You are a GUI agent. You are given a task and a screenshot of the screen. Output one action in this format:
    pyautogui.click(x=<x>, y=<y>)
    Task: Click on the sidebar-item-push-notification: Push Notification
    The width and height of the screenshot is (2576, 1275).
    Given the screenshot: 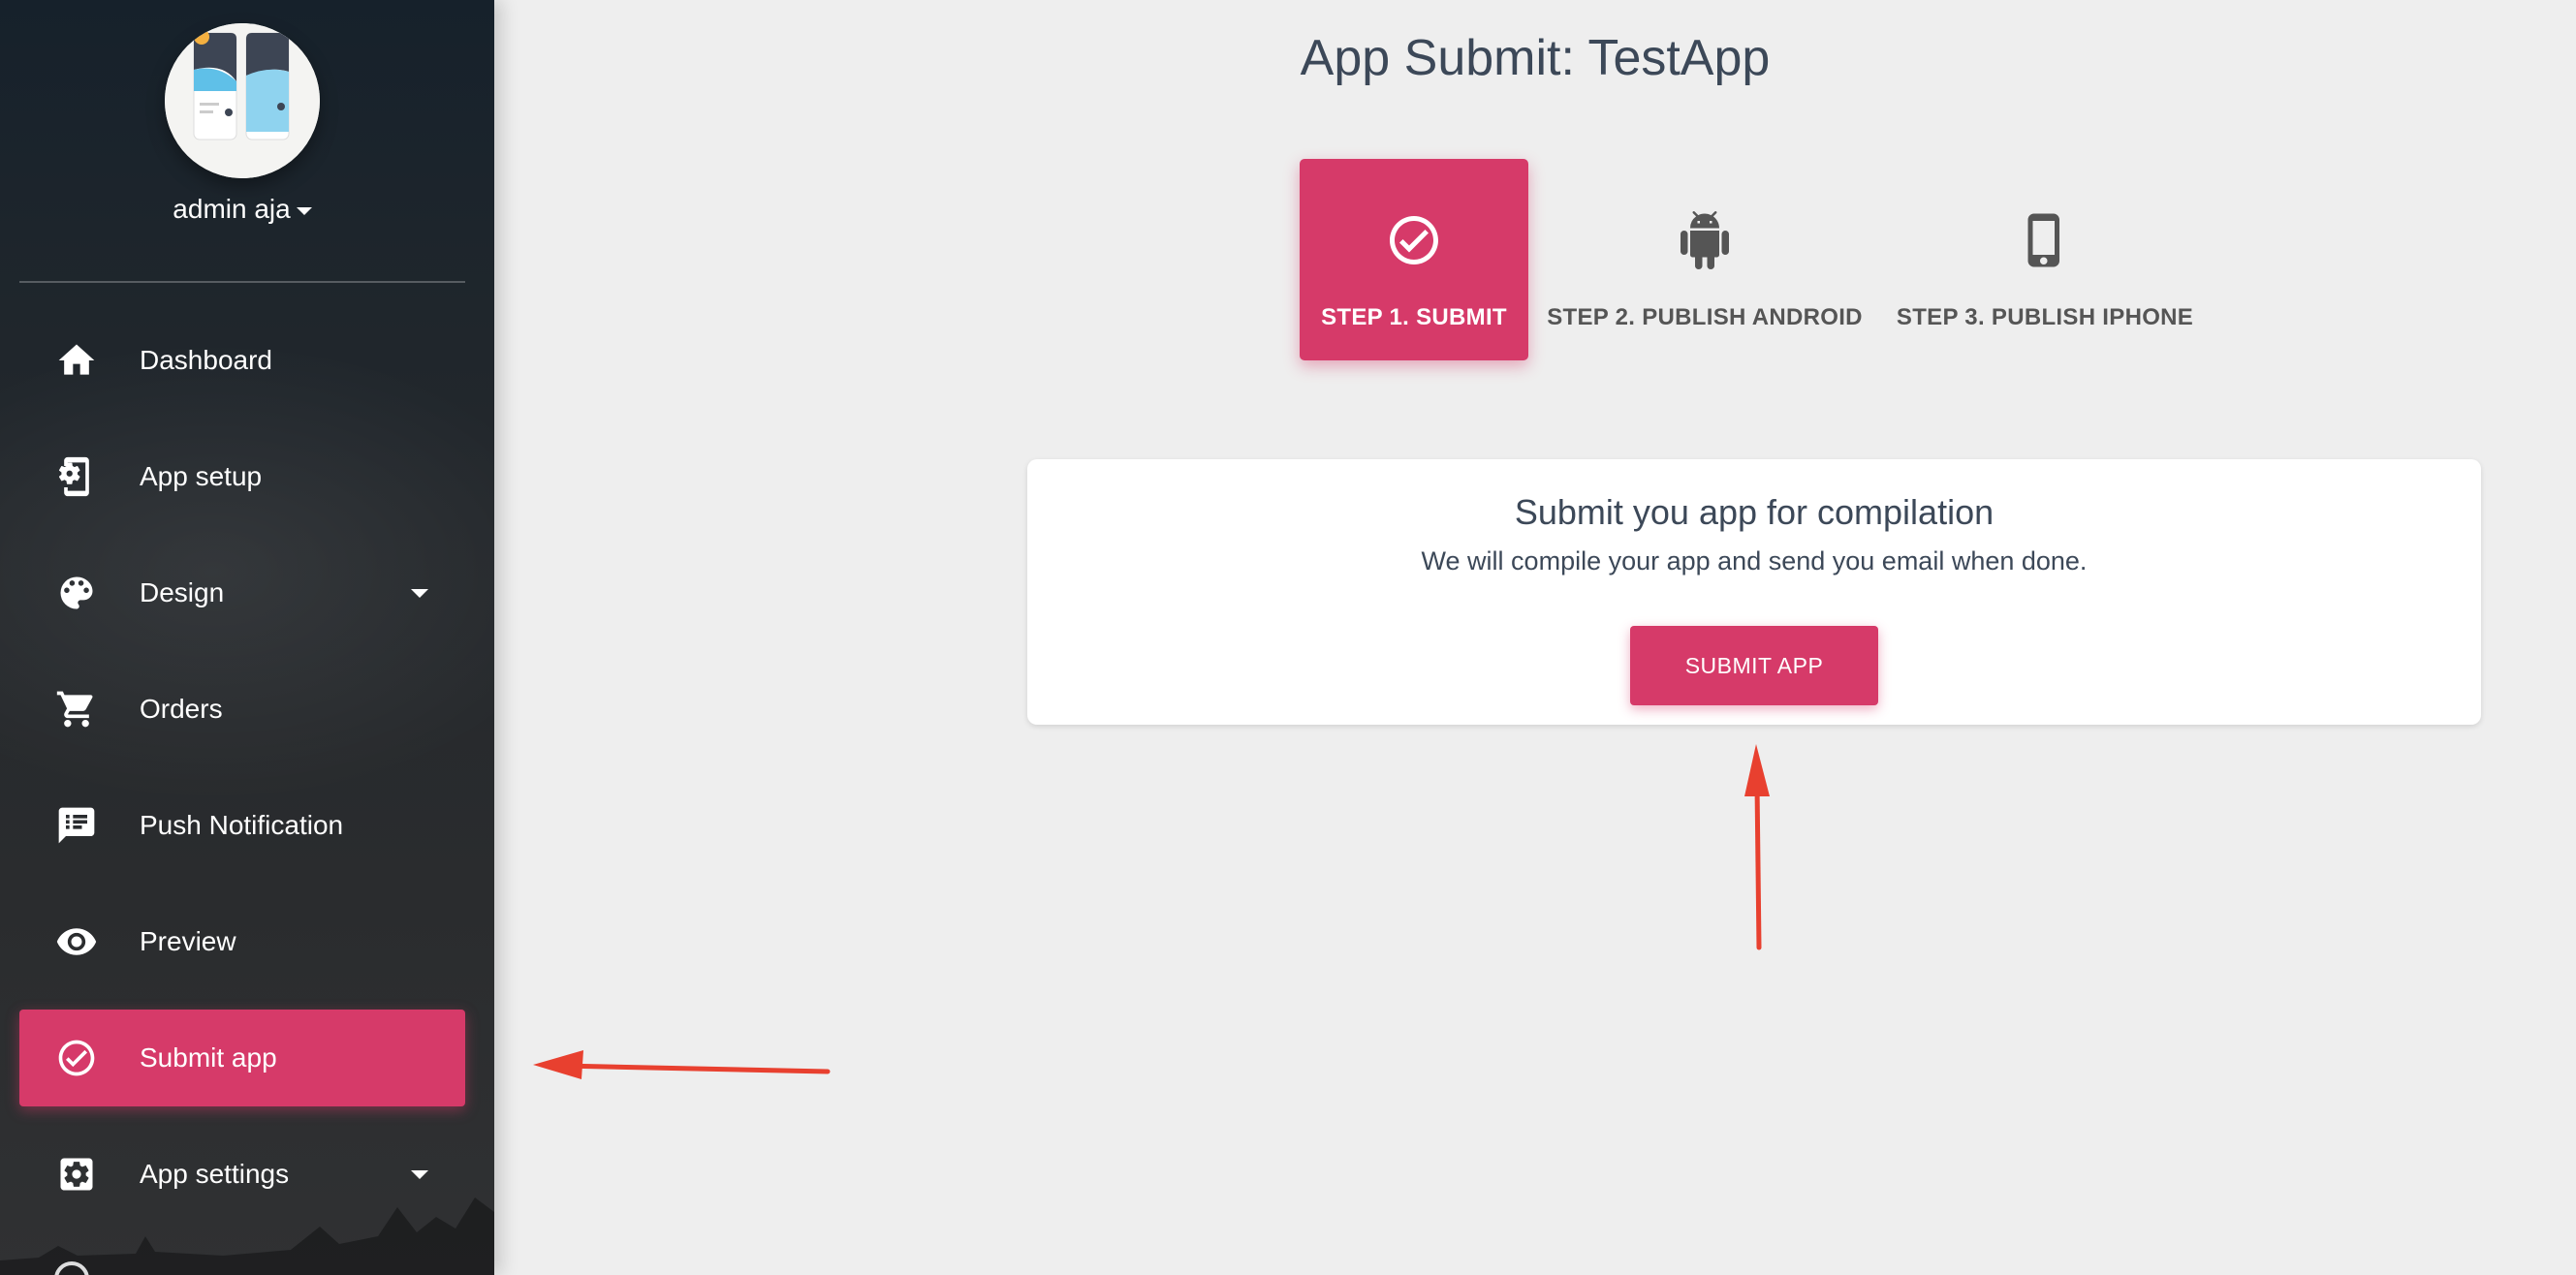 What is the action you would take?
    pyautogui.click(x=242, y=826)
    